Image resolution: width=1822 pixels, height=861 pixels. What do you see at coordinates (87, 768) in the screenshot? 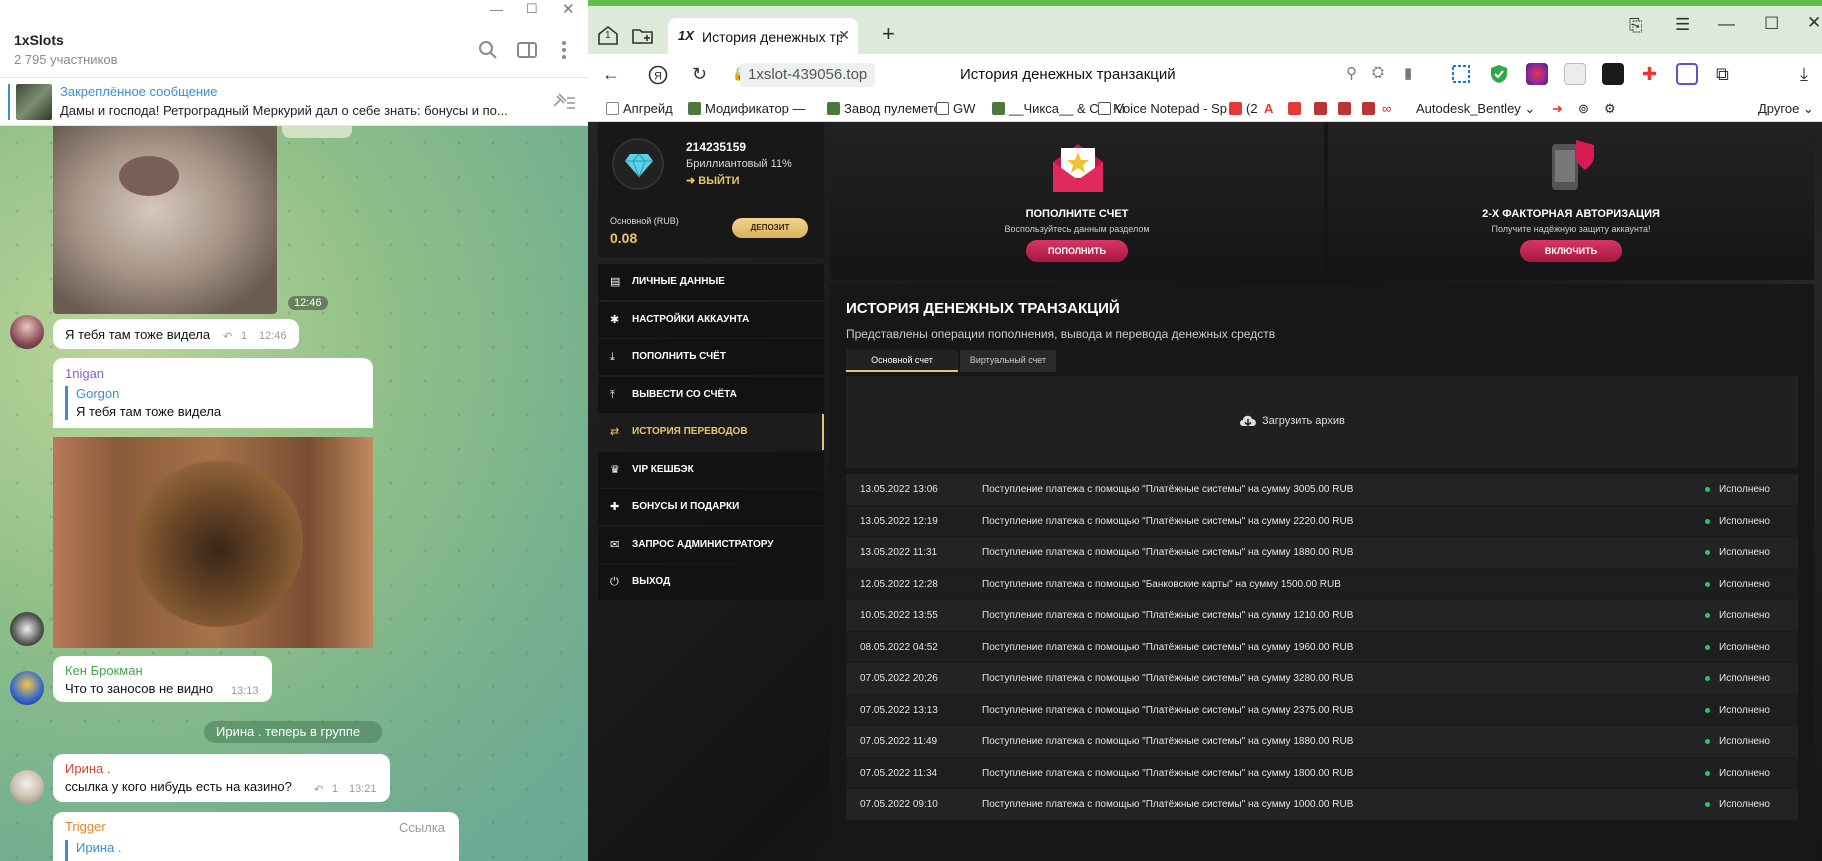
I see `message-author: Ирина .` at bounding box center [87, 768].